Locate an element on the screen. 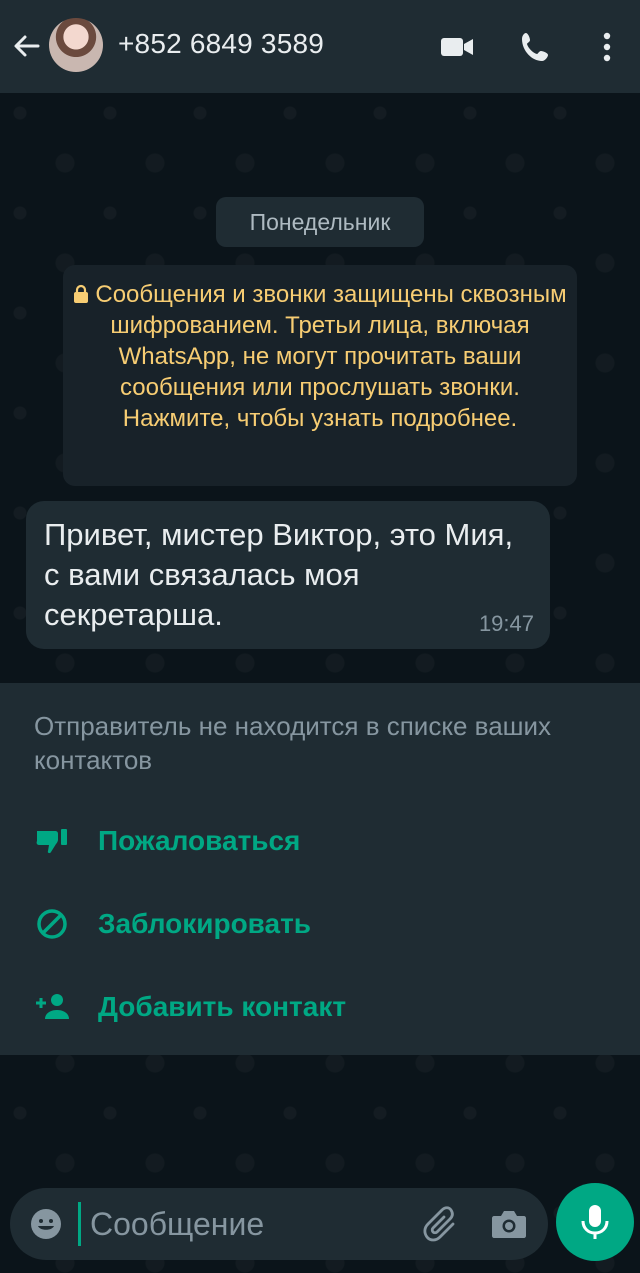  message-time: 19:47 is located at coordinates (506, 623).